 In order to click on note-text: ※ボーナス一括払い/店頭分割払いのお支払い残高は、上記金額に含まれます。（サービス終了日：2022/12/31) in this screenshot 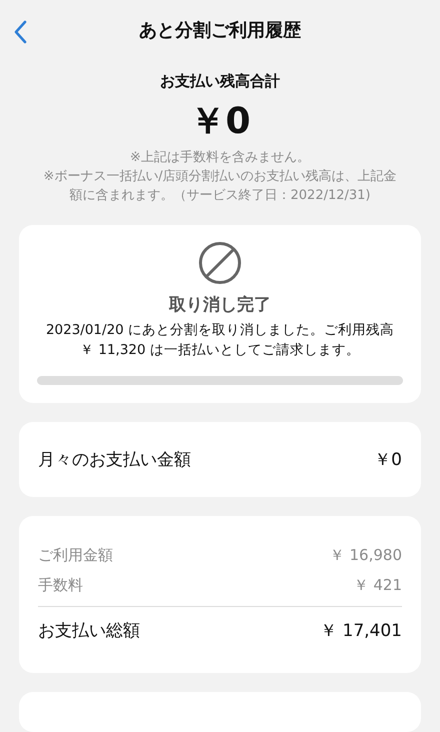, I will do `click(220, 186)`.